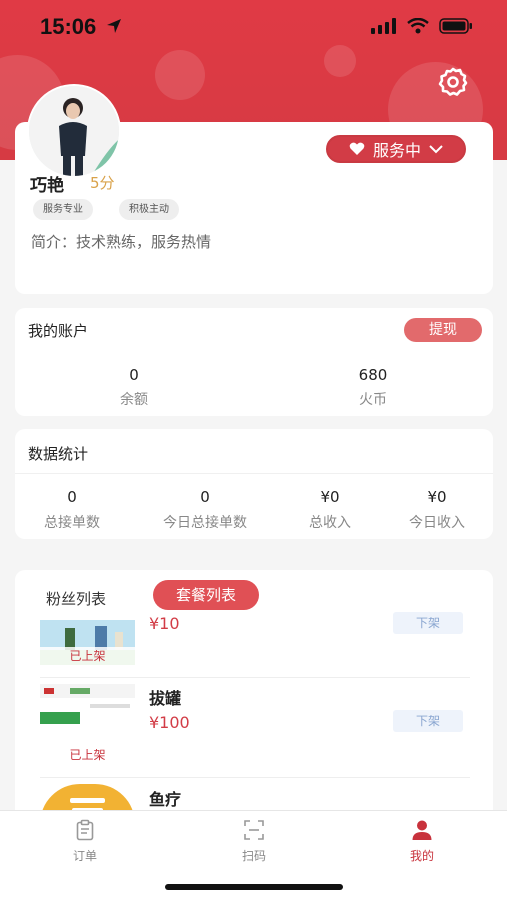  Describe the element at coordinates (254, 887) in the screenshot. I see `home-indicator` at that location.